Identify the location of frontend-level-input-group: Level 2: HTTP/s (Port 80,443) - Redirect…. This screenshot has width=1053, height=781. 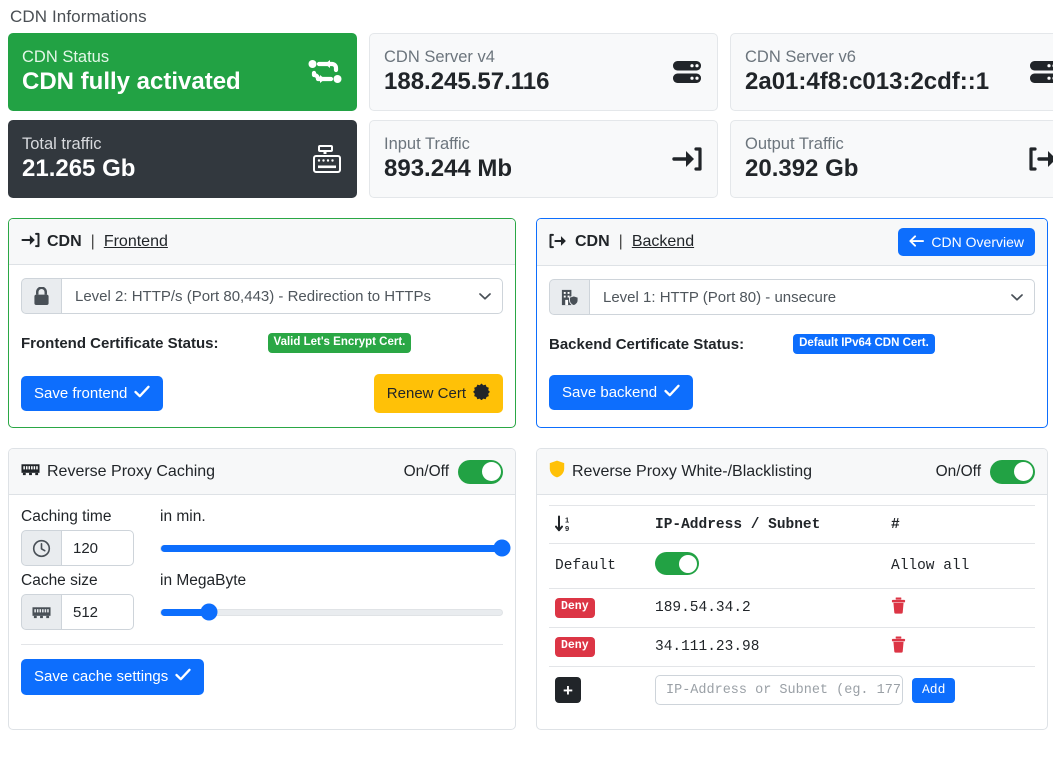
(262, 296).